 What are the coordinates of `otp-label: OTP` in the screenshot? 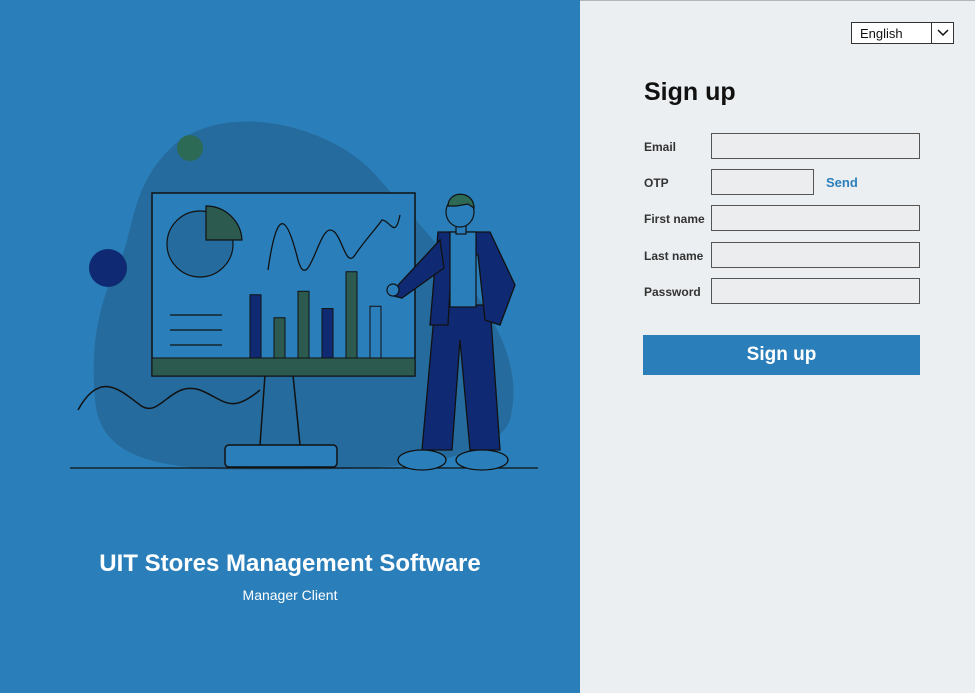 It's located at (656, 183).